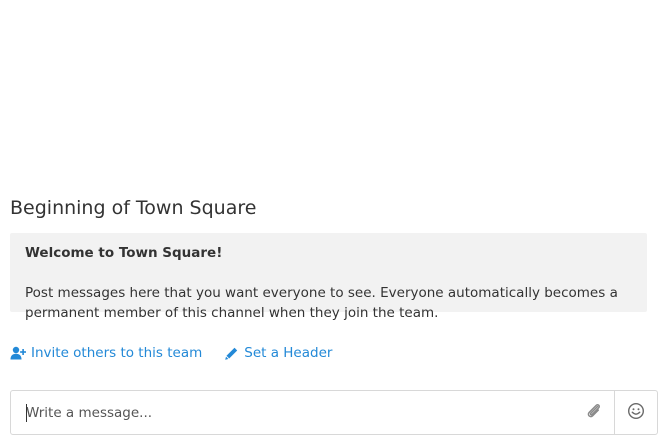 The image size is (660, 440). I want to click on user-plus-icon, so click(18, 353).